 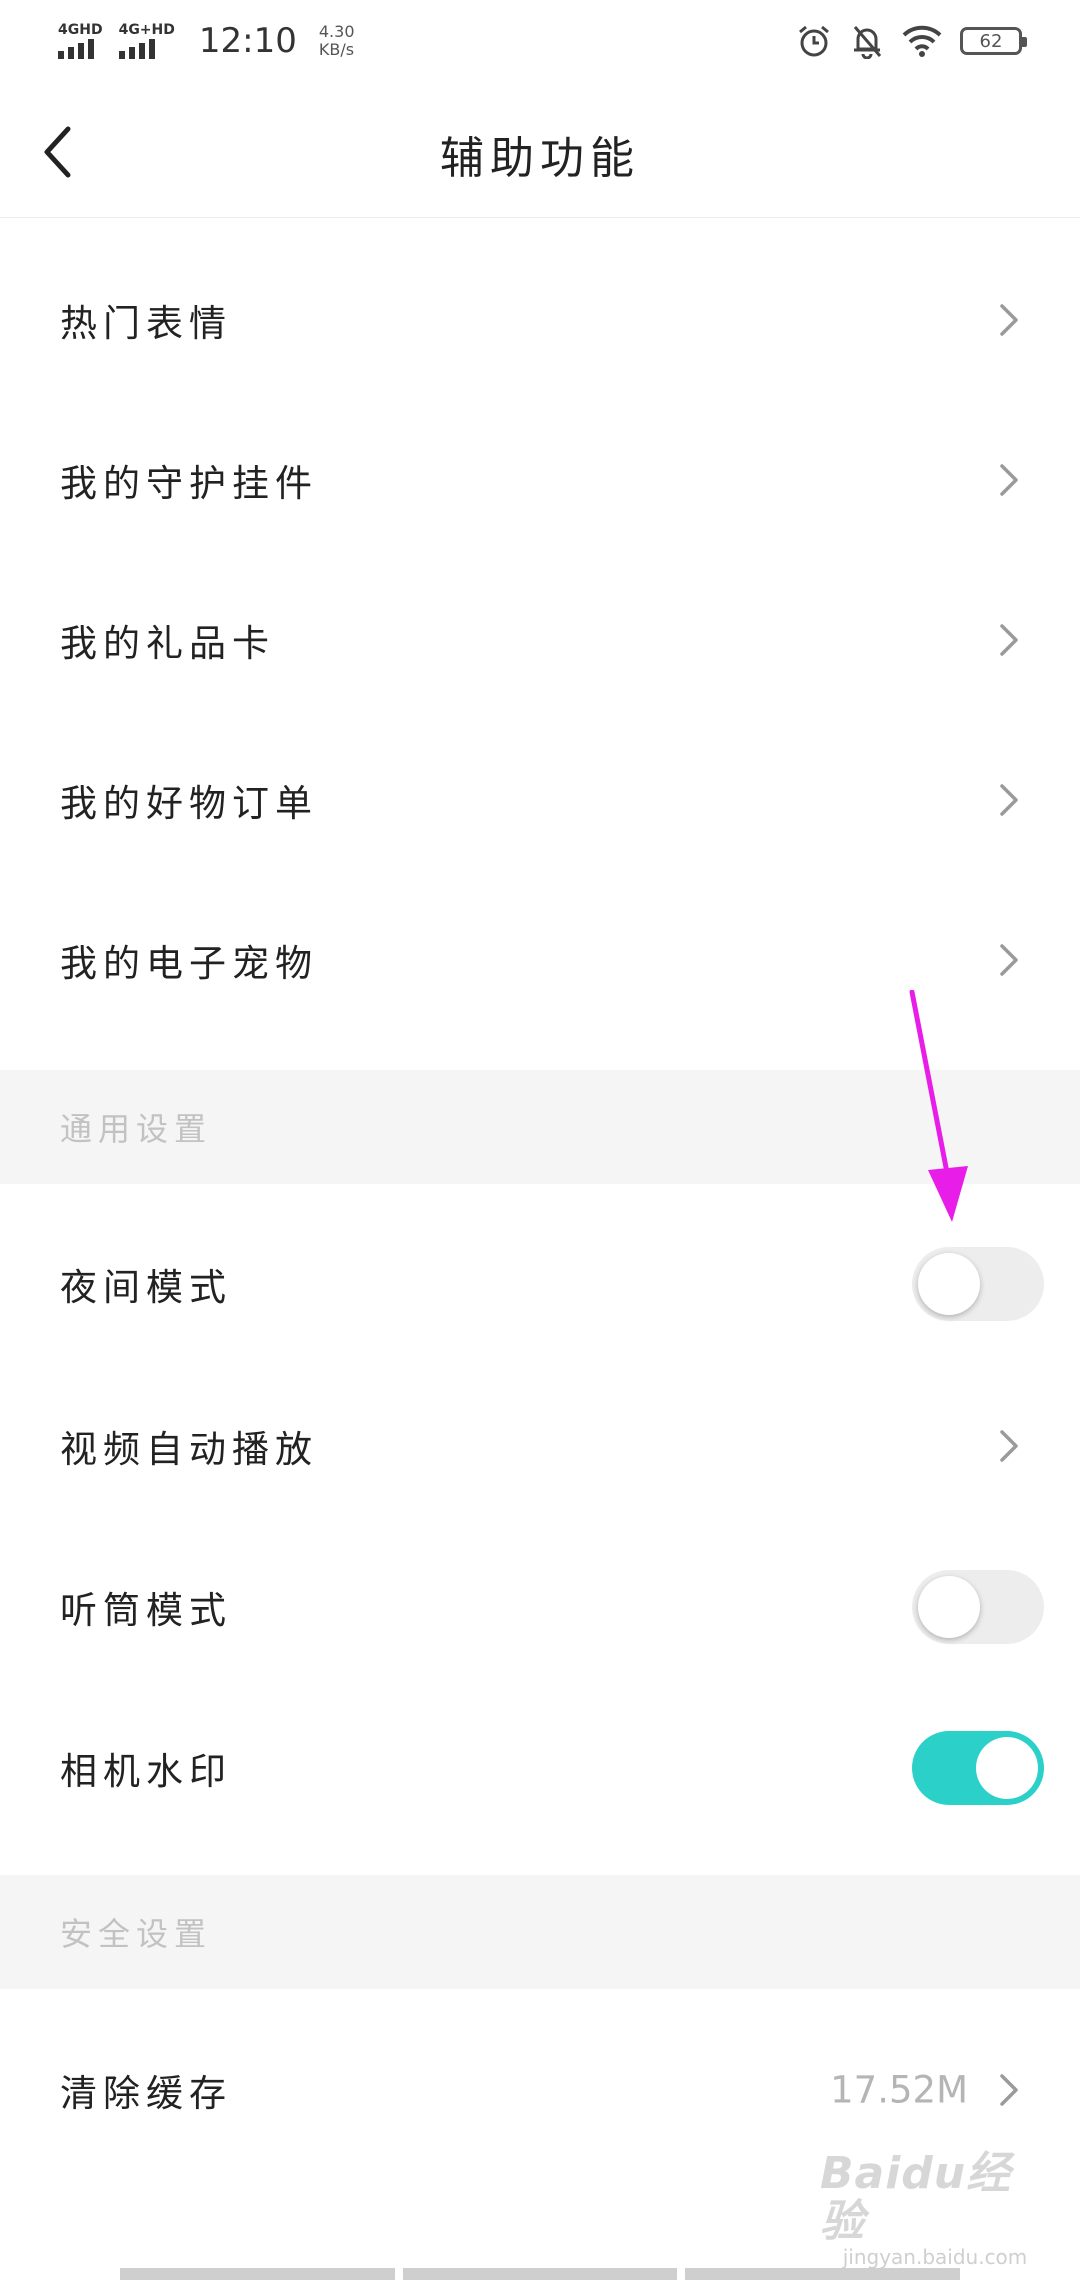 I want to click on menu-item-gift-card: 我的礼品卡, so click(x=540, y=640).